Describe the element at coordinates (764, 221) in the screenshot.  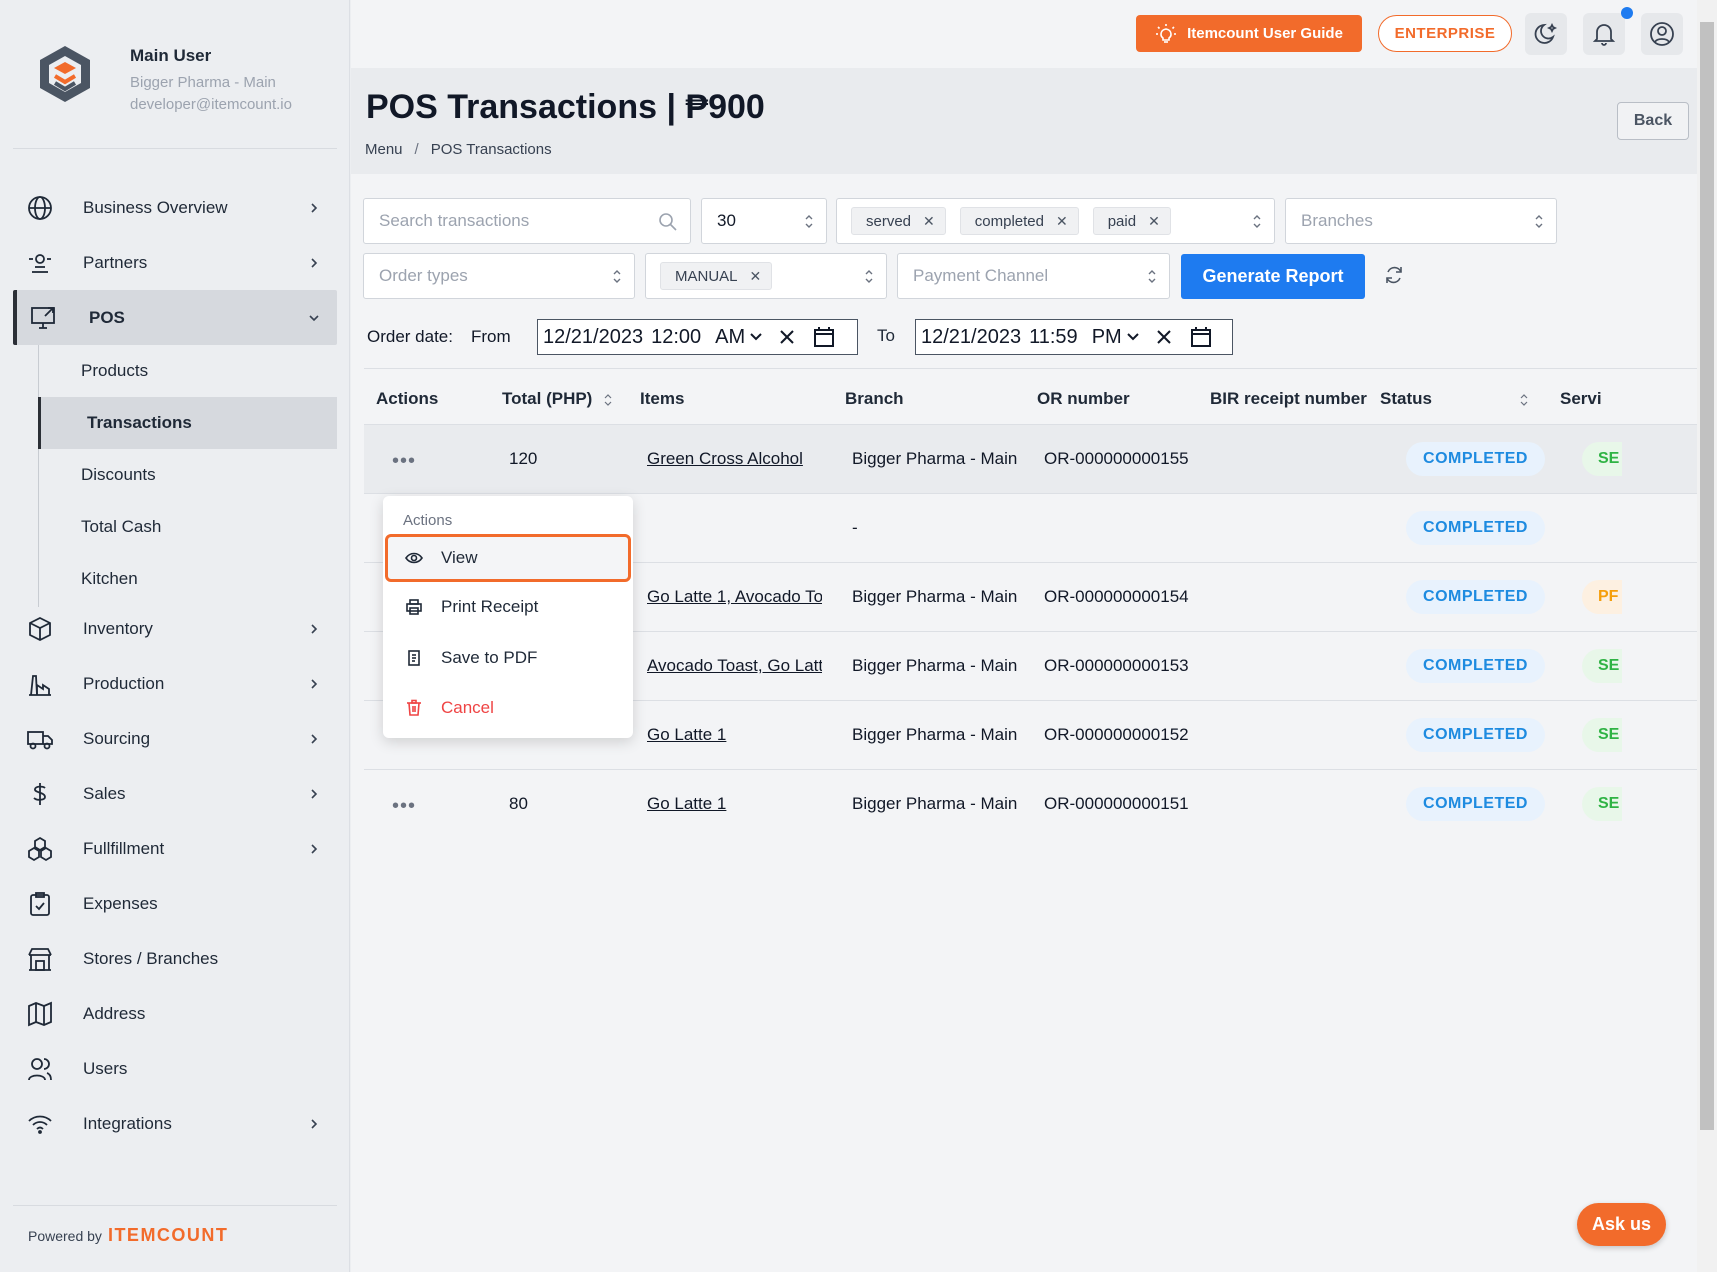
I see `page-size-select: 30` at that location.